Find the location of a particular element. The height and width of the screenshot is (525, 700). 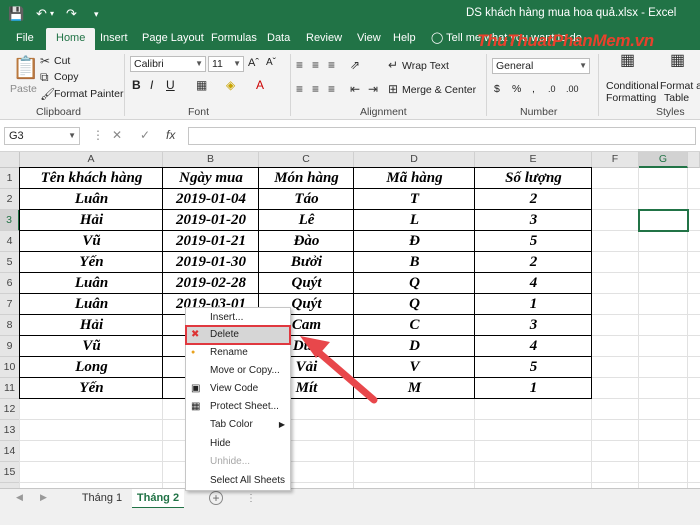

increase-decimal-icon: .0 is located at coordinates (552, 89).